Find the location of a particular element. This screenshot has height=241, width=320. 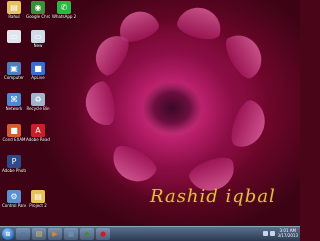

taskbar-button: ● is located at coordinates (103, 234).